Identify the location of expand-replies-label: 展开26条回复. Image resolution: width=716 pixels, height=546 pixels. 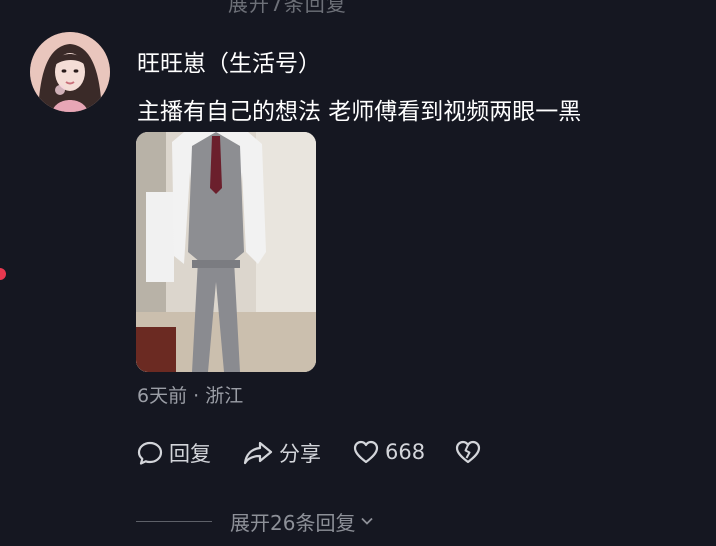
(293, 522).